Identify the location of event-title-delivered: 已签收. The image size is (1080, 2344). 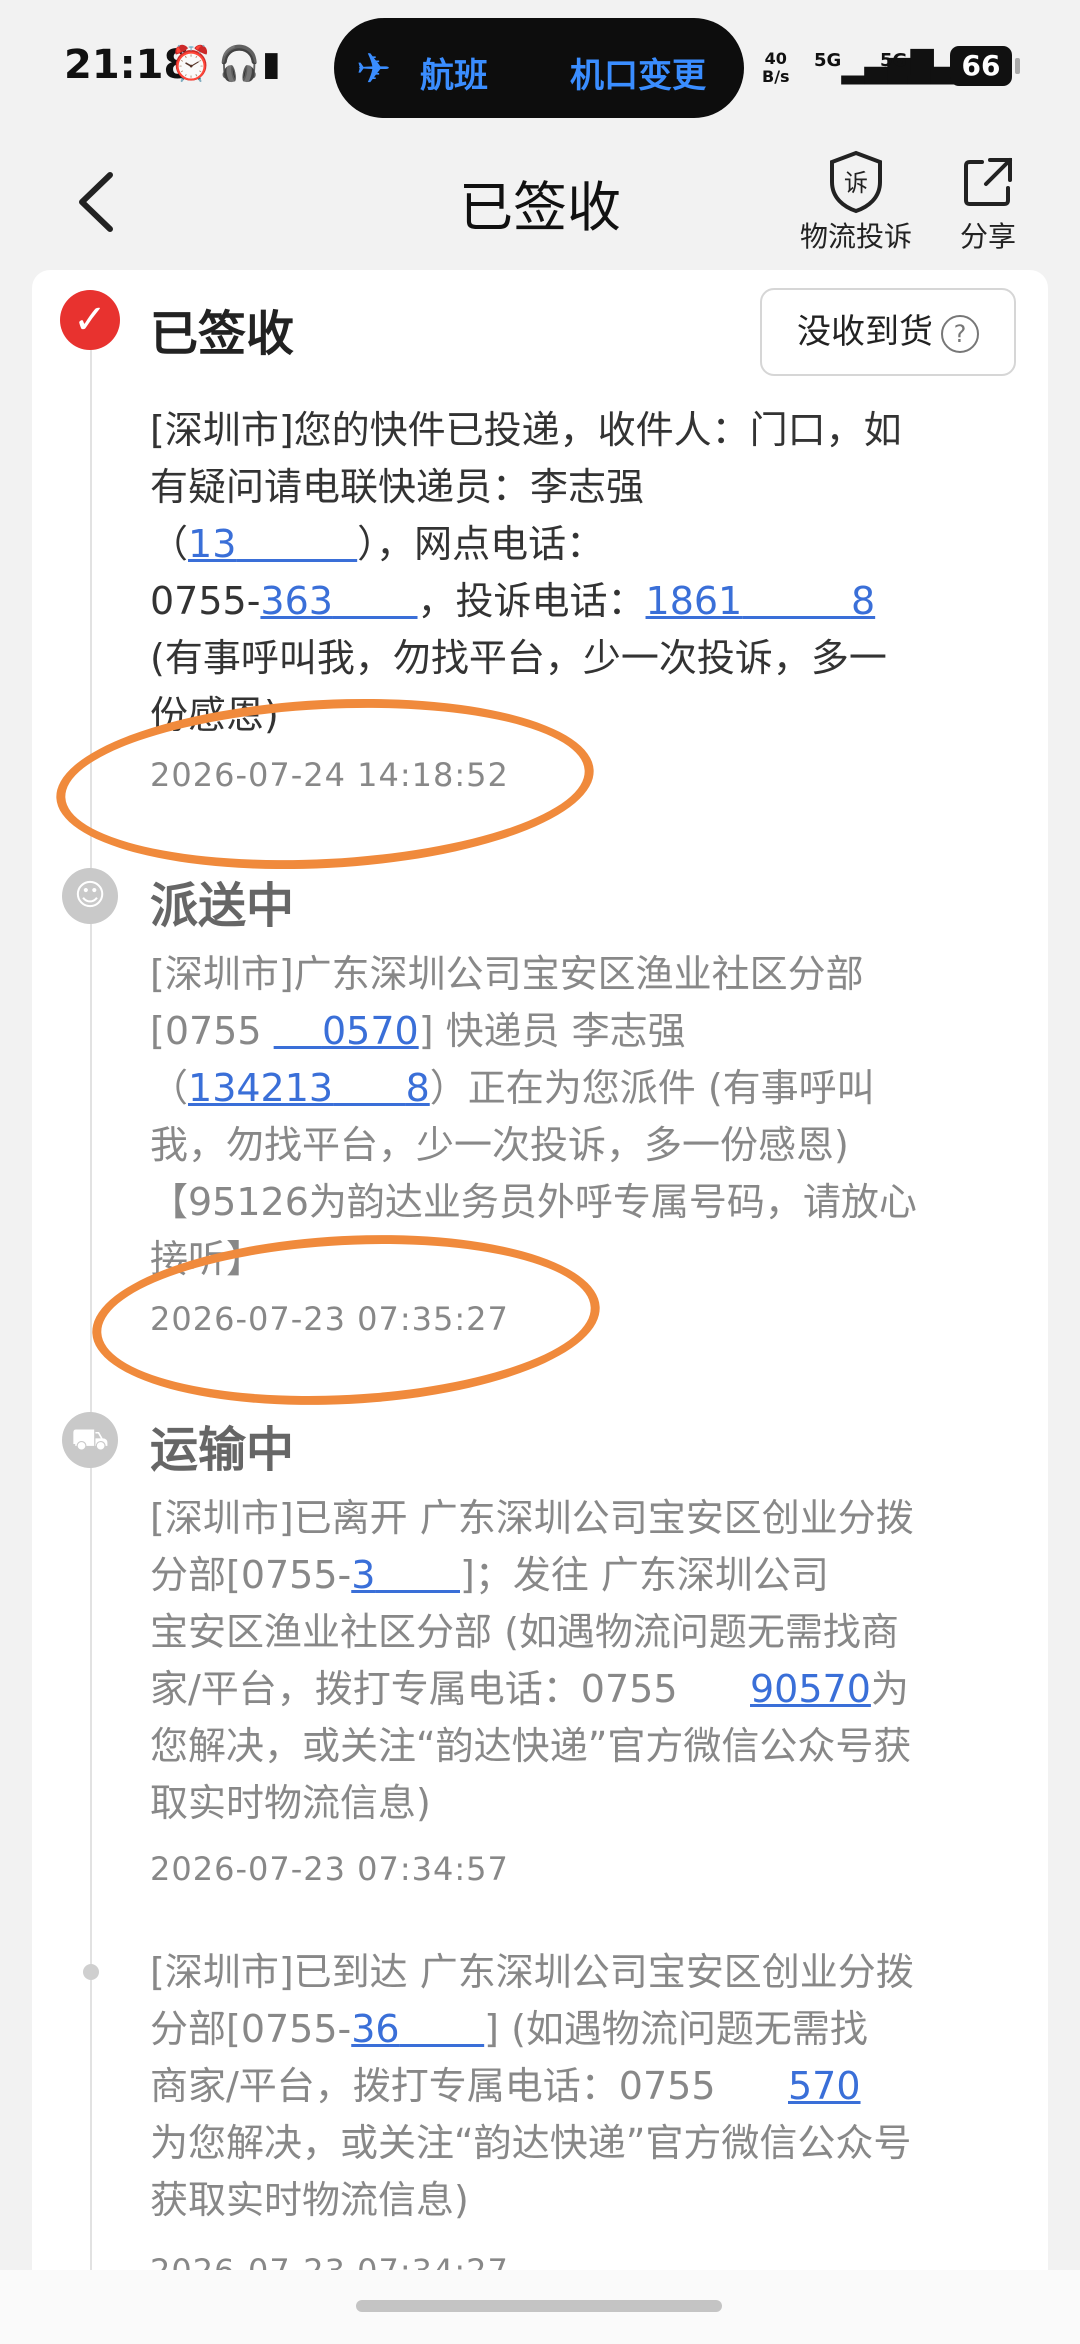
(222, 334).